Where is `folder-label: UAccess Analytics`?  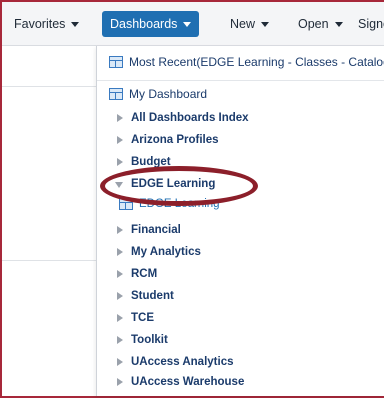 folder-label: UAccess Analytics is located at coordinates (182, 362).